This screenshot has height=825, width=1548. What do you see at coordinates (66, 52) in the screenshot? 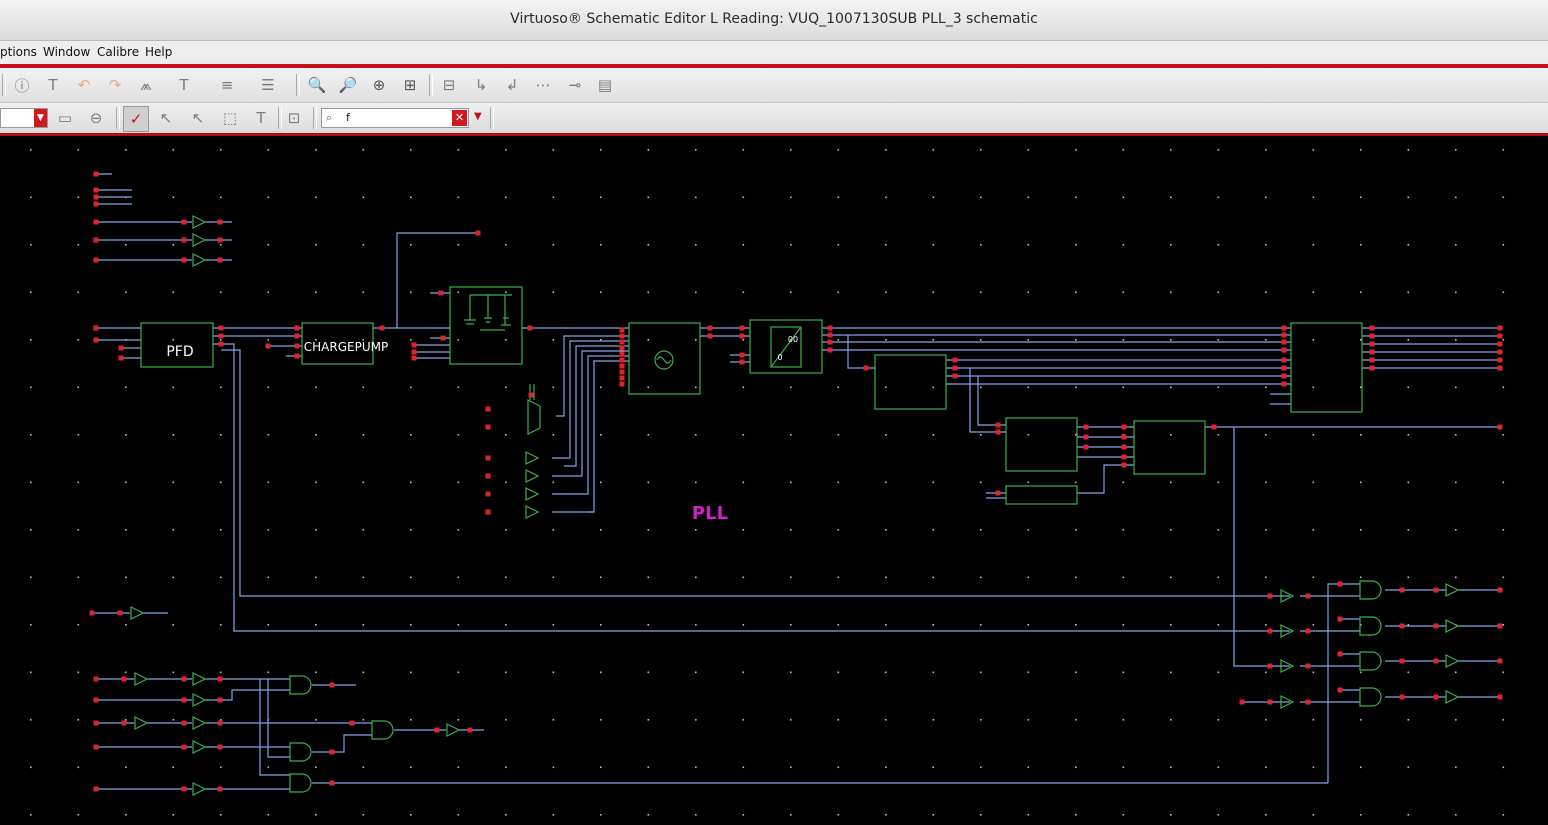
I see `menu-window: Window` at bounding box center [66, 52].